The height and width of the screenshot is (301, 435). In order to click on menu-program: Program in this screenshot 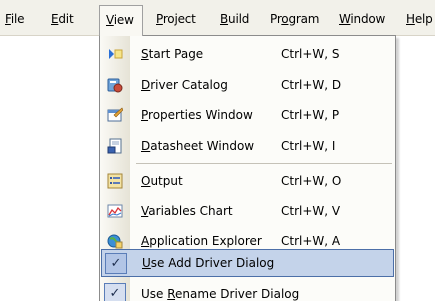, I will do `click(294, 19)`.